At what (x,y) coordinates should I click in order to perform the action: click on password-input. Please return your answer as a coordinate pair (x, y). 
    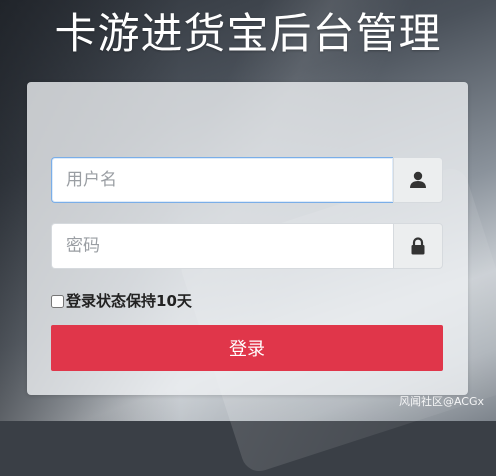
    Looking at the image, I should click on (222, 246).